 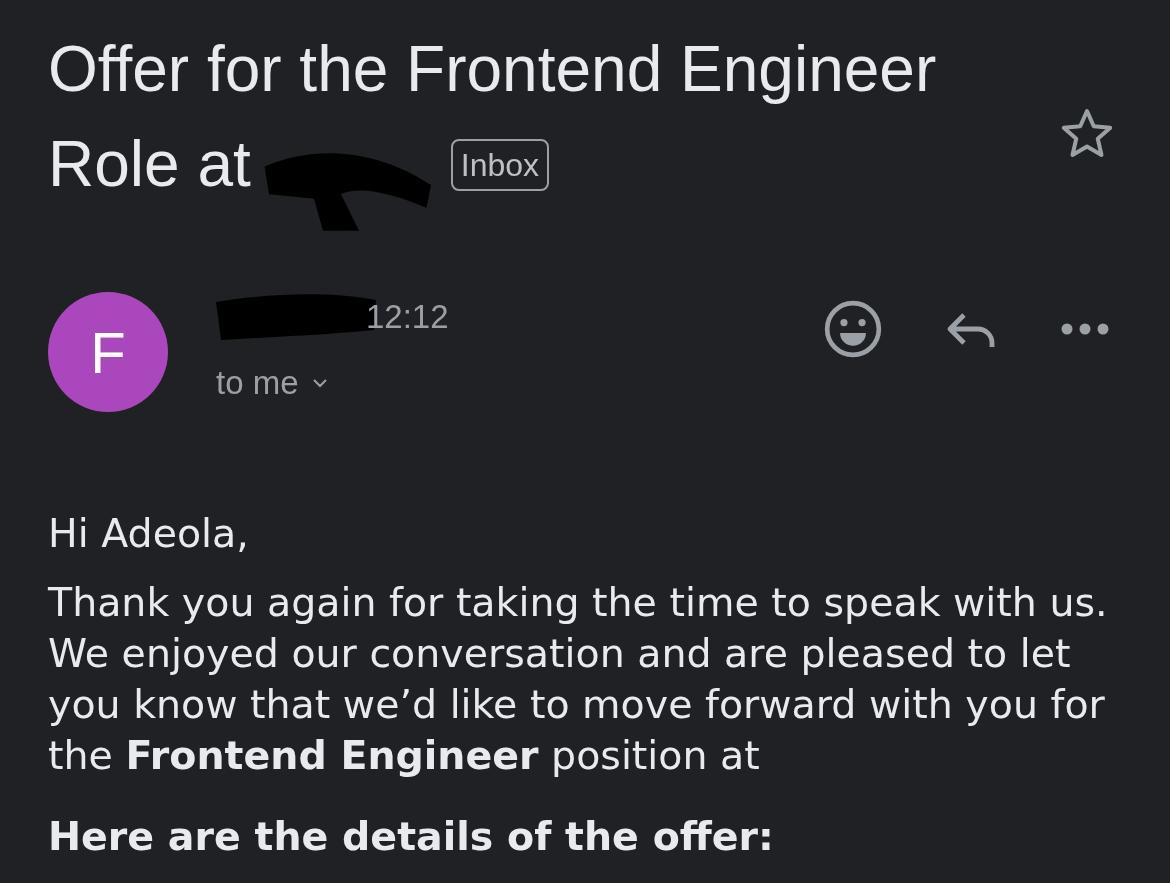 I want to click on email-subject: Offer for the Frontend Engineer, so click(x=492, y=69).